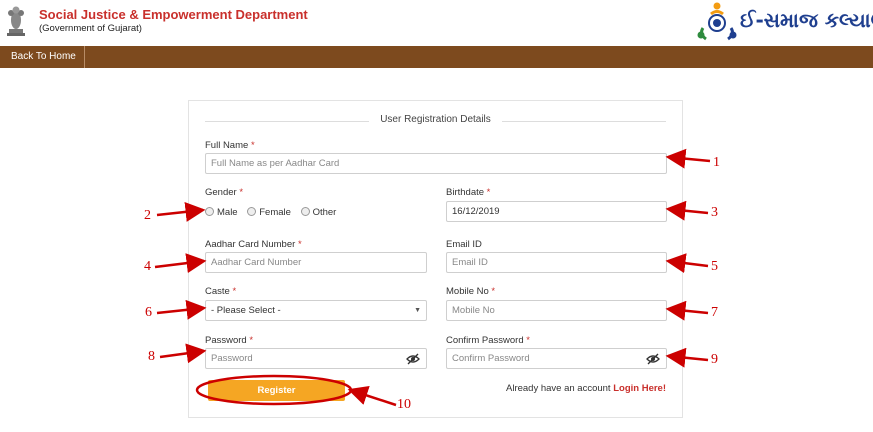 The height and width of the screenshot is (432, 873). What do you see at coordinates (274, 390) in the screenshot?
I see `register-highlight-circle` at bounding box center [274, 390].